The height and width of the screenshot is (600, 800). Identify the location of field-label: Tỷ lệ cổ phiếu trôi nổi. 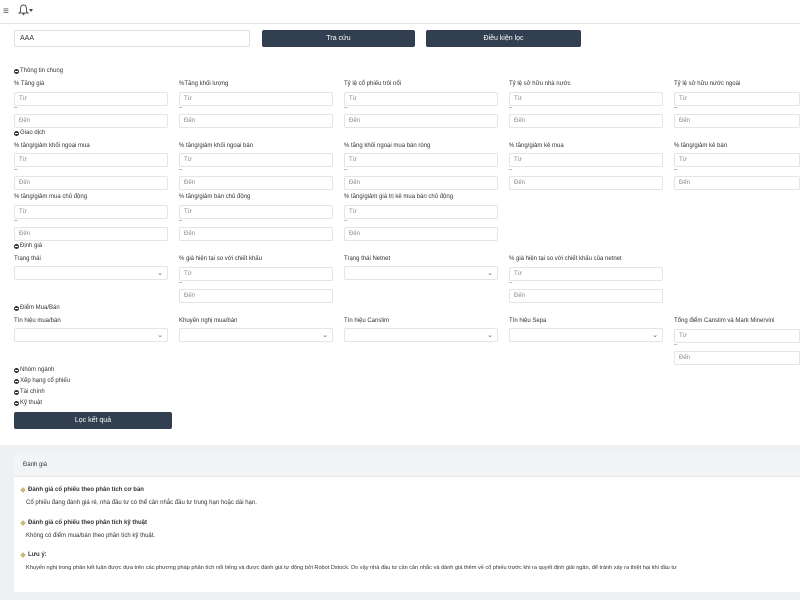
(373, 84).